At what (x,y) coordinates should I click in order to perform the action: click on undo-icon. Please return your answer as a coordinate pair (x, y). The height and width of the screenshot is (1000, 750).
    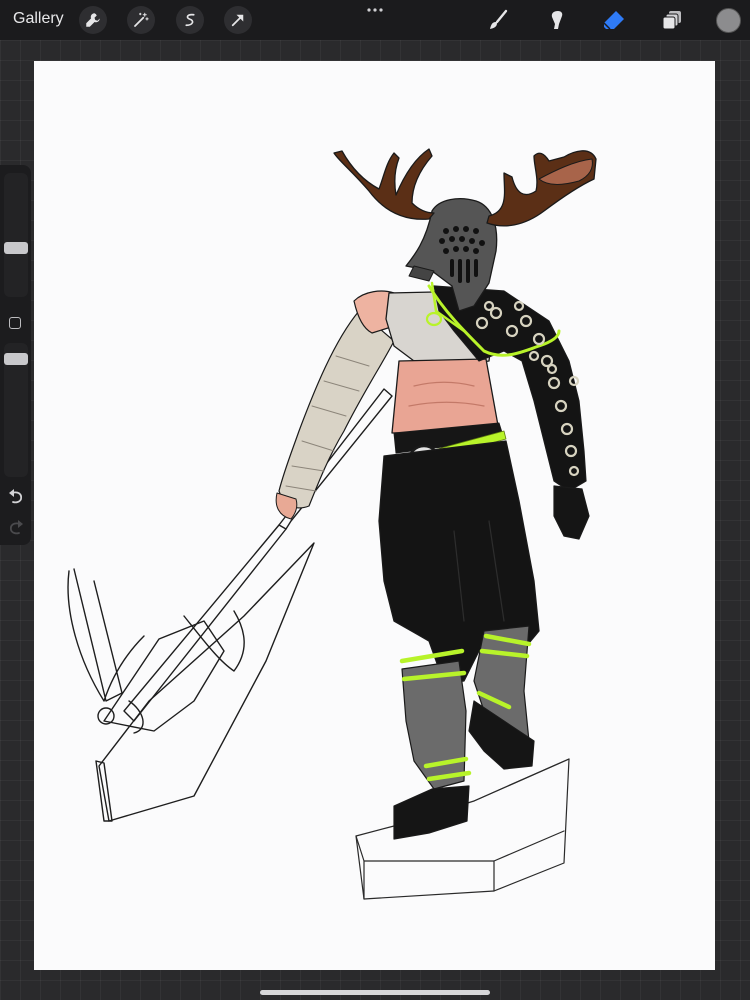
    Looking at the image, I should click on (16, 497).